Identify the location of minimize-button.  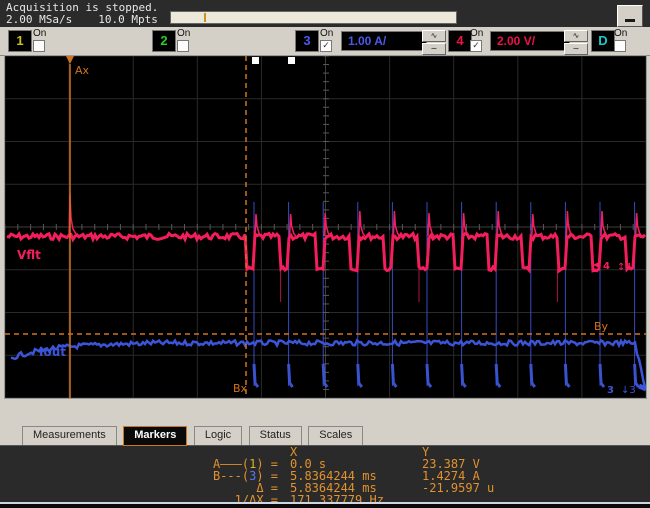
(630, 16).